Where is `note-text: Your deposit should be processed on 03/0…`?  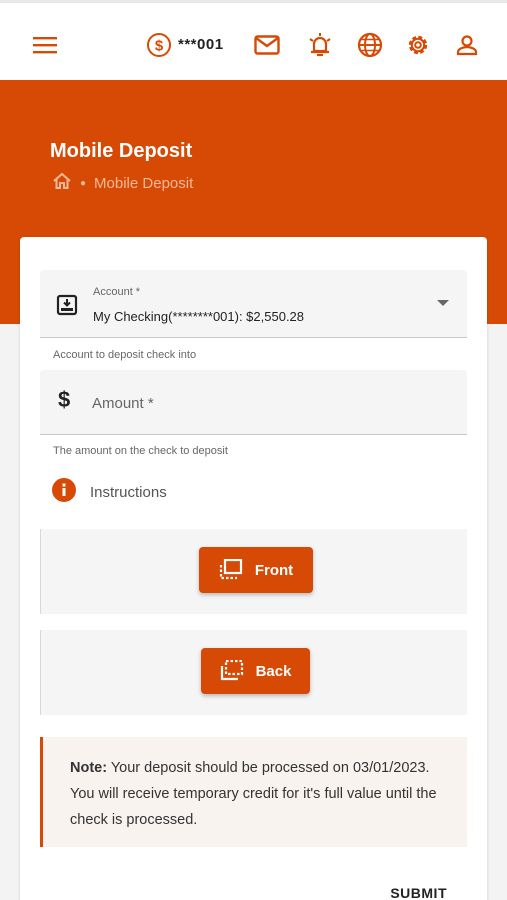
note-text: Your deposit should be processed on 03/0… is located at coordinates (253, 794).